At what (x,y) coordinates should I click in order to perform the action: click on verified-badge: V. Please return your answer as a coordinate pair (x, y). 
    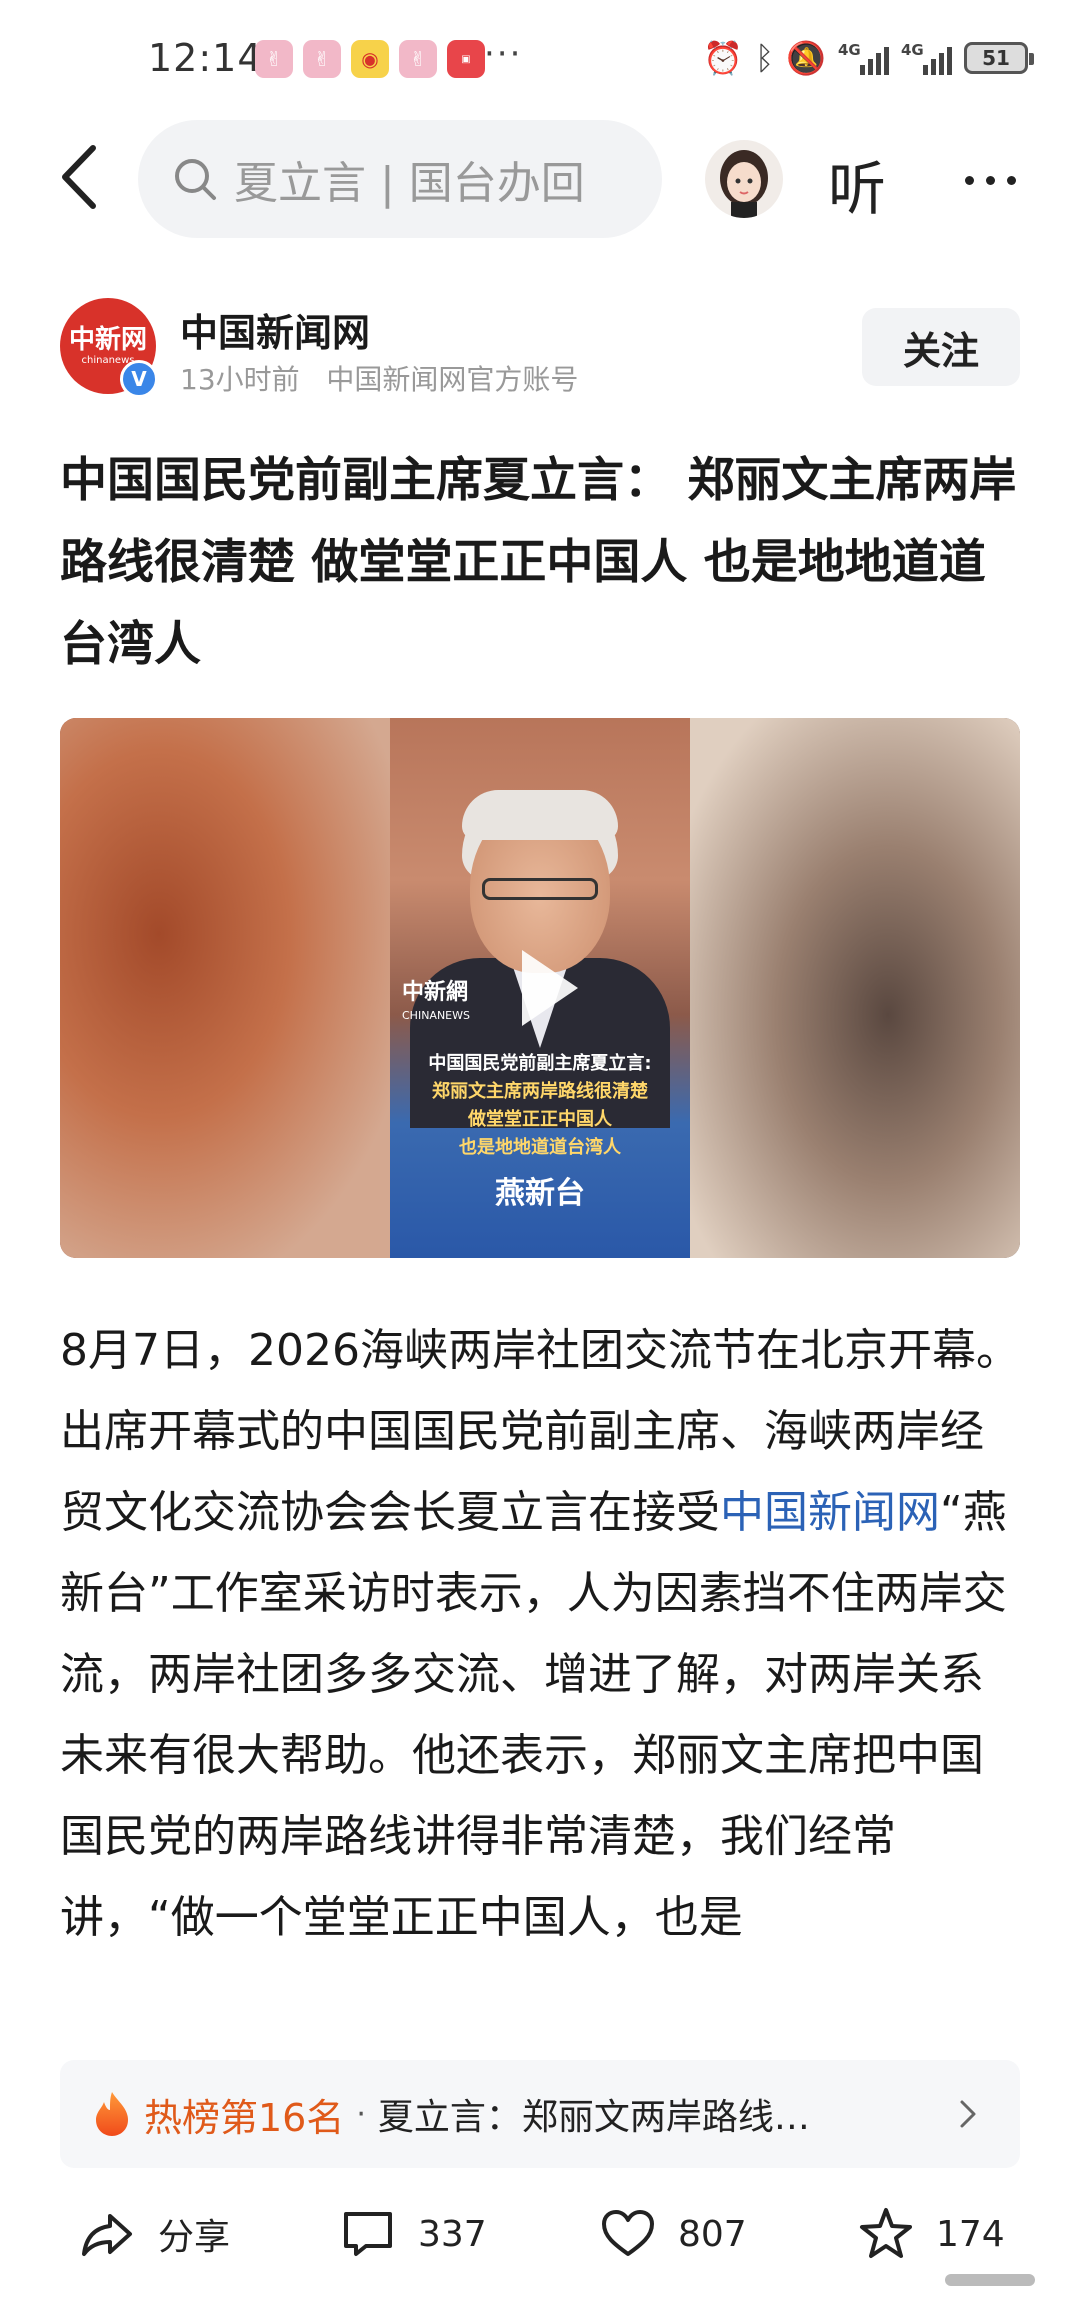
    Looking at the image, I should click on (139, 379).